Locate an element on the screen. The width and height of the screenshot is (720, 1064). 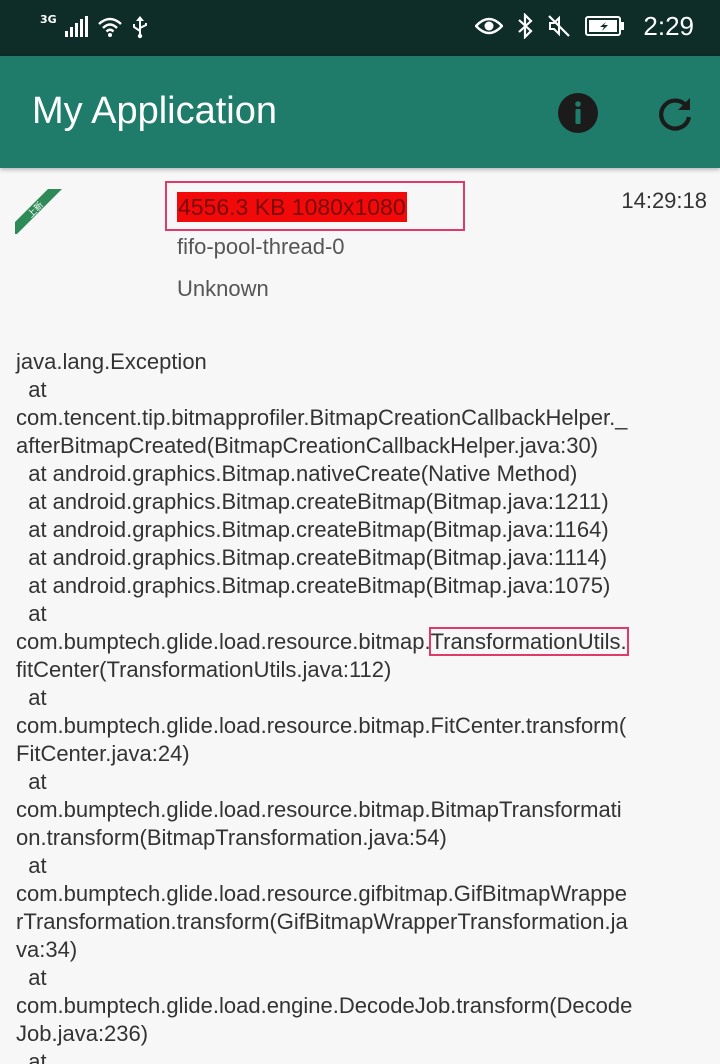
status-right: 2:29 is located at coordinates (584, 26).